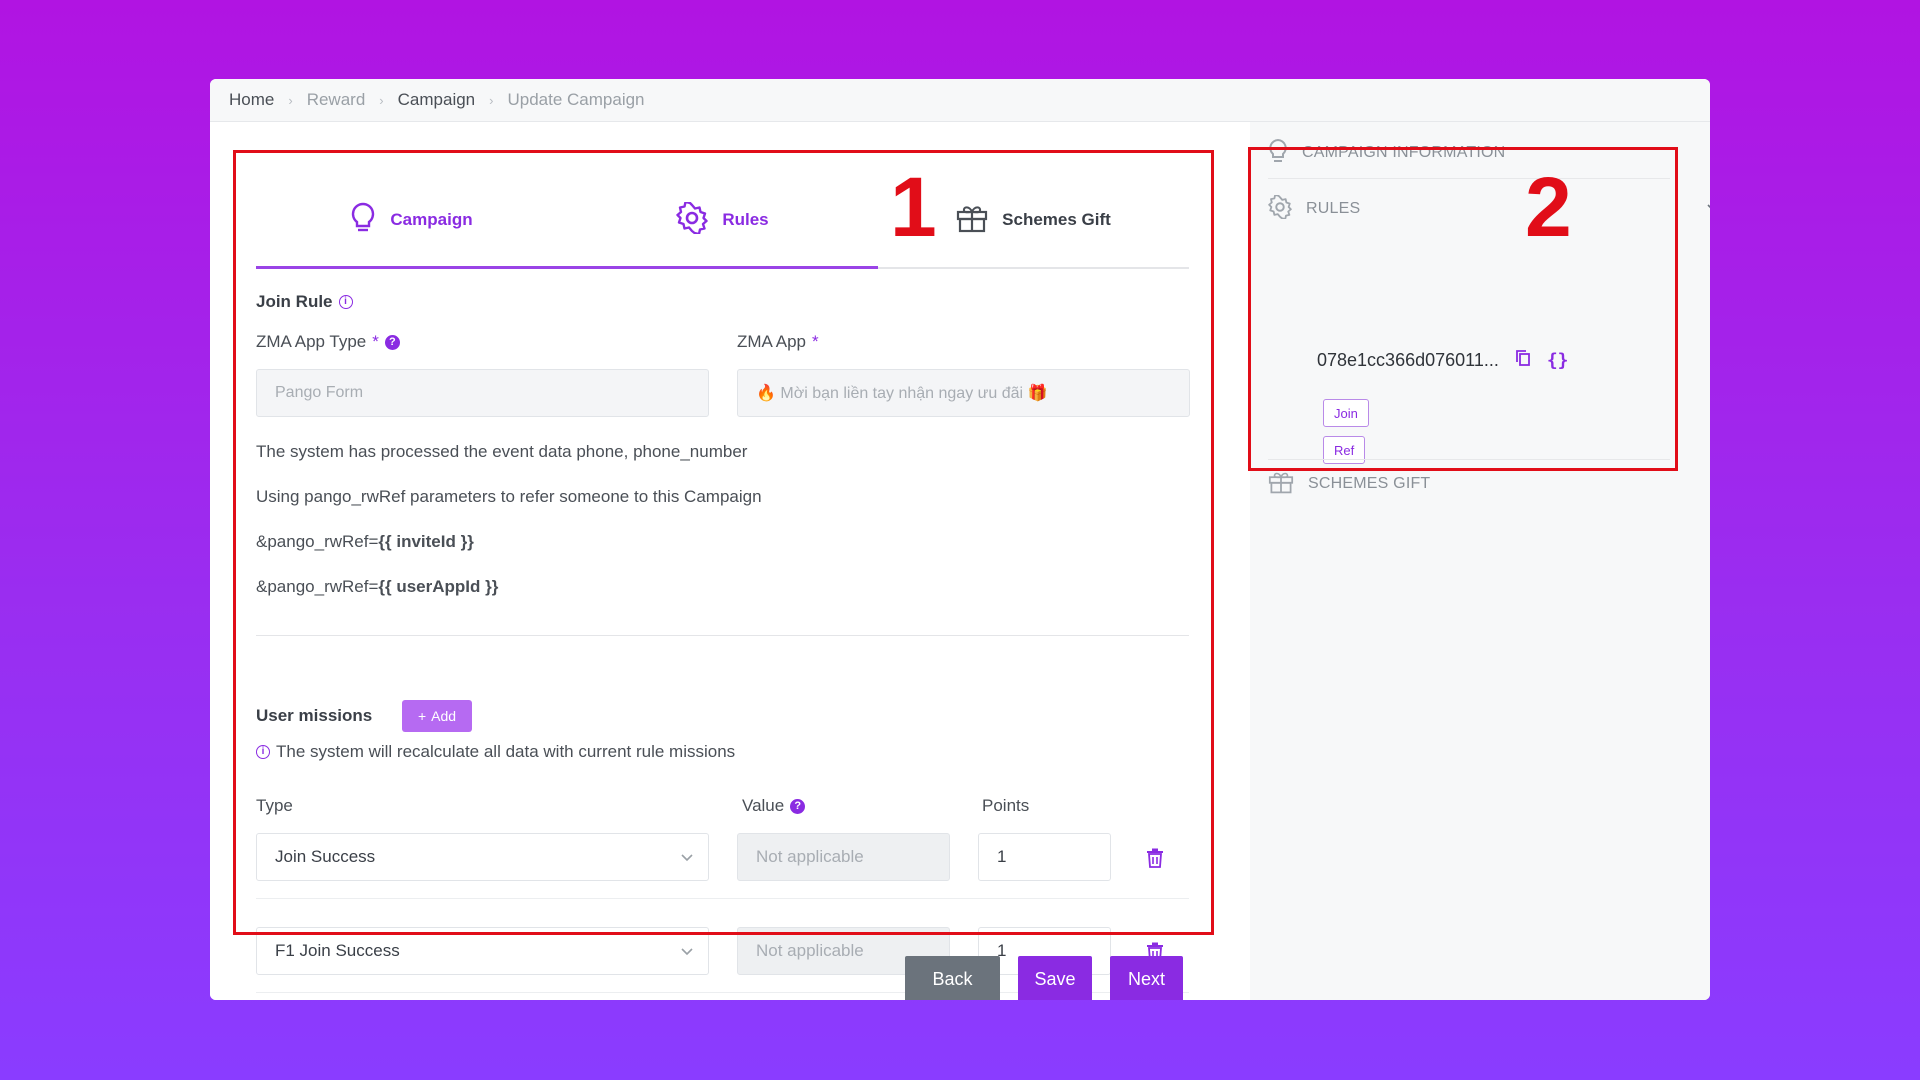 Image resolution: width=1920 pixels, height=1080 pixels. Describe the element at coordinates (317, 586) in the screenshot. I see `ref-user-prefix: &pango_rwRef=` at that location.